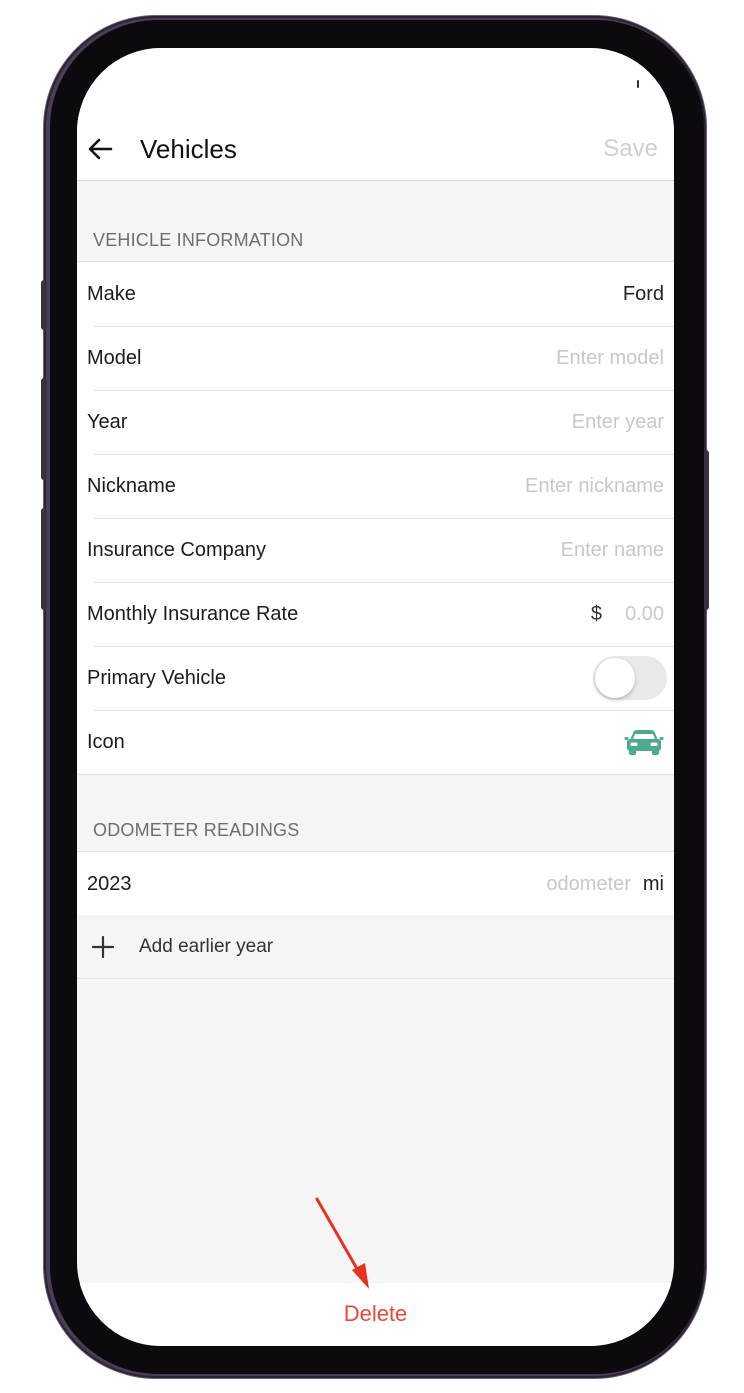 The width and height of the screenshot is (744, 1393). I want to click on car-icon, so click(644, 742).